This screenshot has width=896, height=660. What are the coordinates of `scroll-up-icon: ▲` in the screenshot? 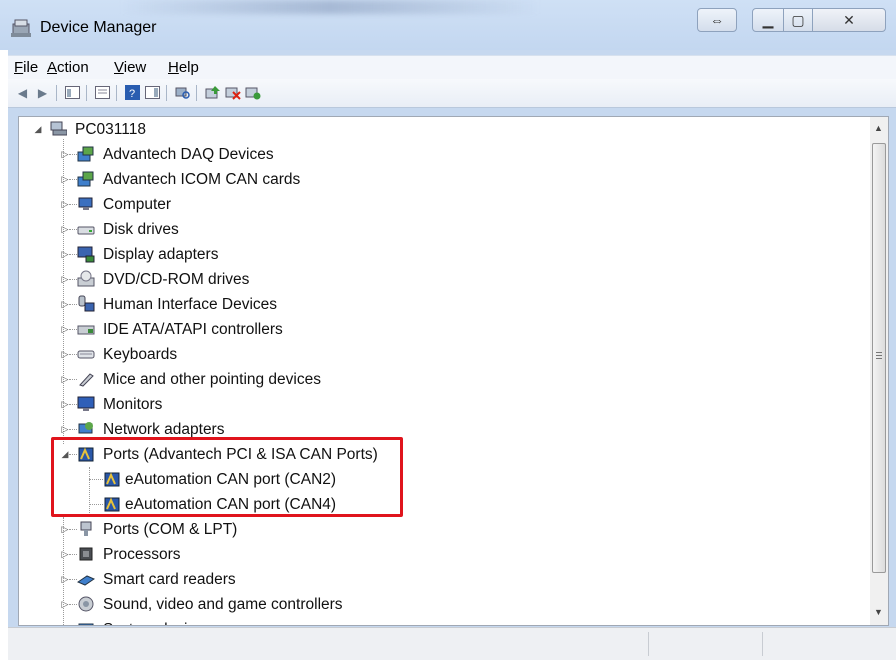 It's located at (878, 128).